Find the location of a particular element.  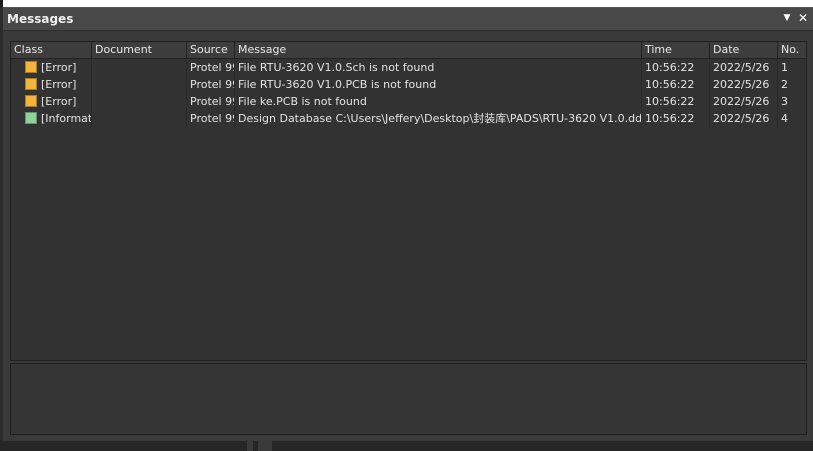

cell-message: File ke.PCB is not found is located at coordinates (438, 101).